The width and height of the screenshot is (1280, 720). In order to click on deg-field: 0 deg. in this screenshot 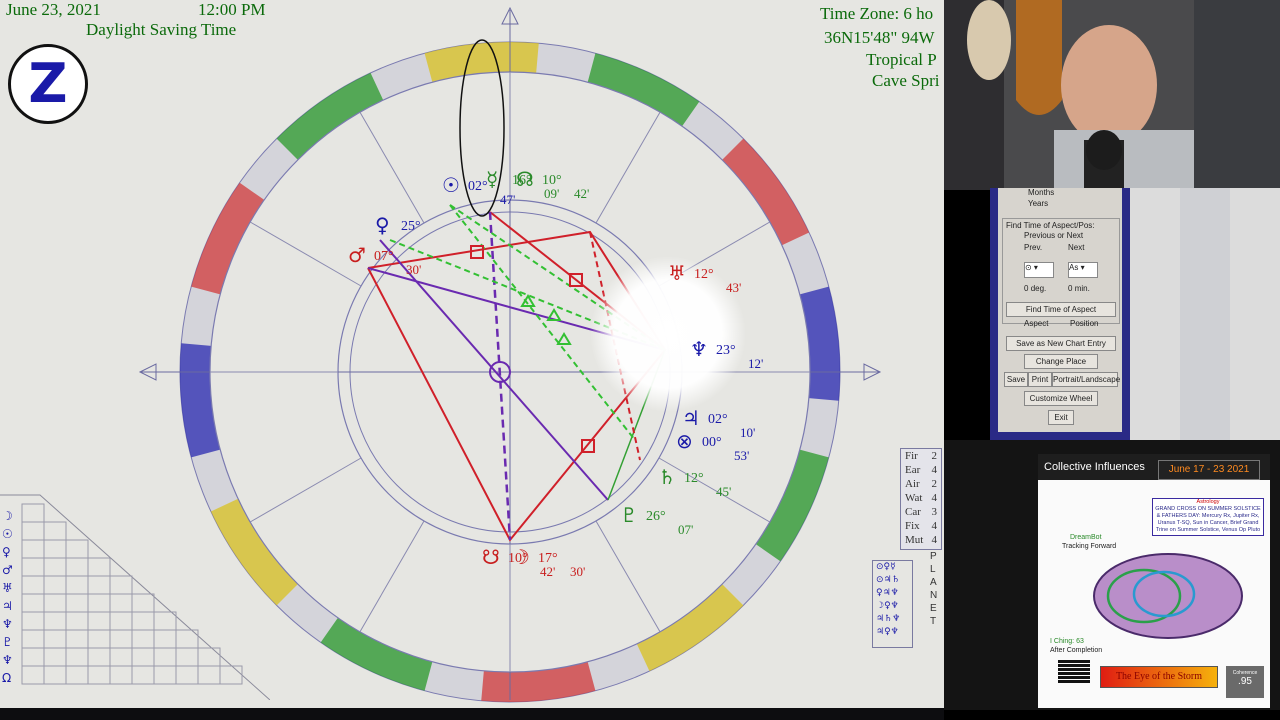, I will do `click(1035, 288)`.